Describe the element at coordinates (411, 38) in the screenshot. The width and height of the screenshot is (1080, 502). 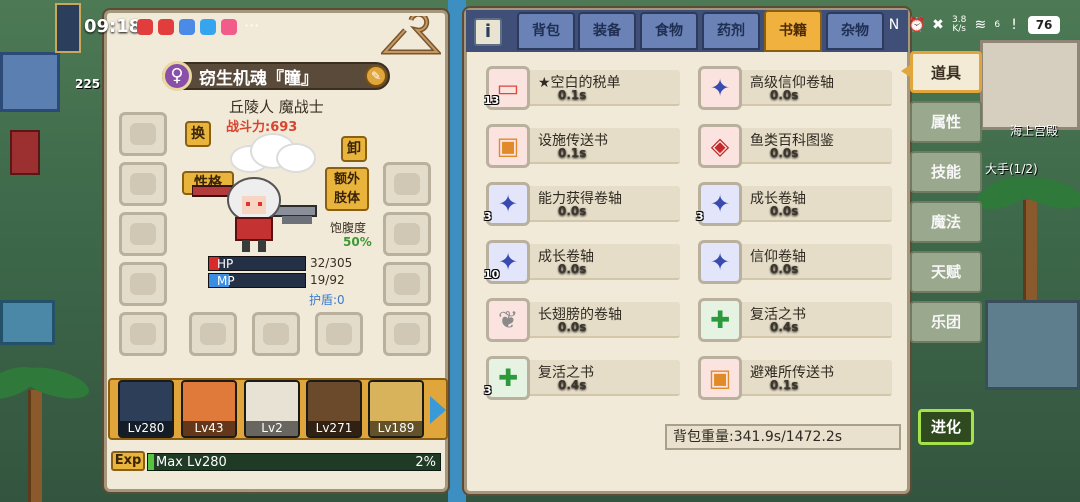
I see `wardrobe-hanger-icon` at that location.